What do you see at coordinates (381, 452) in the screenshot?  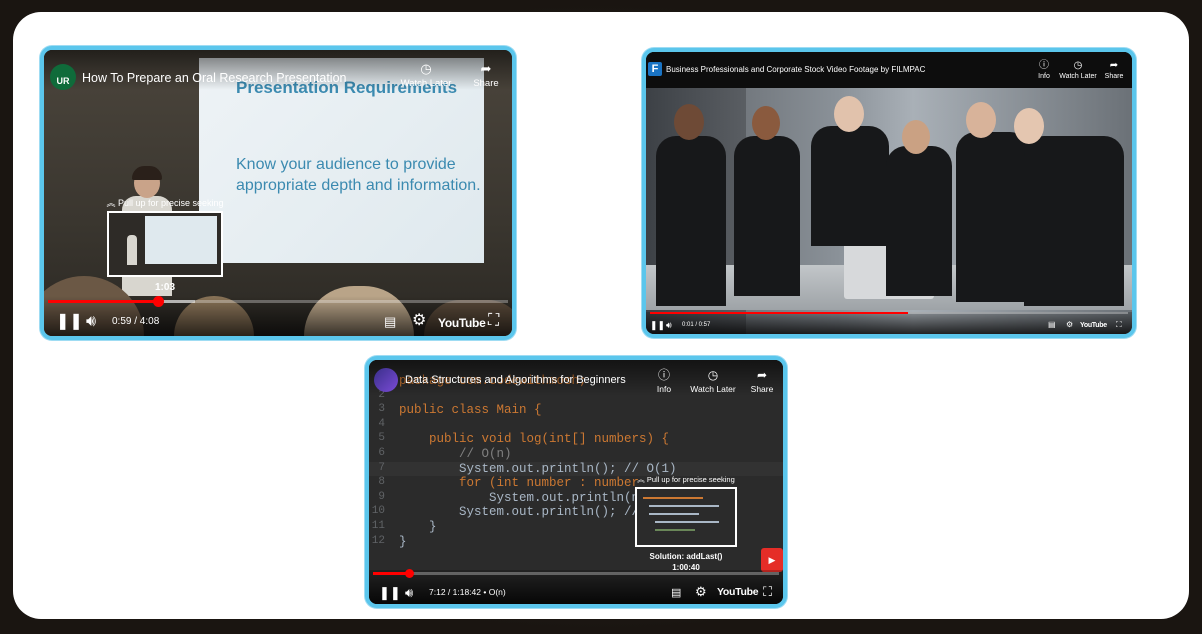 I see `line-number: 6` at bounding box center [381, 452].